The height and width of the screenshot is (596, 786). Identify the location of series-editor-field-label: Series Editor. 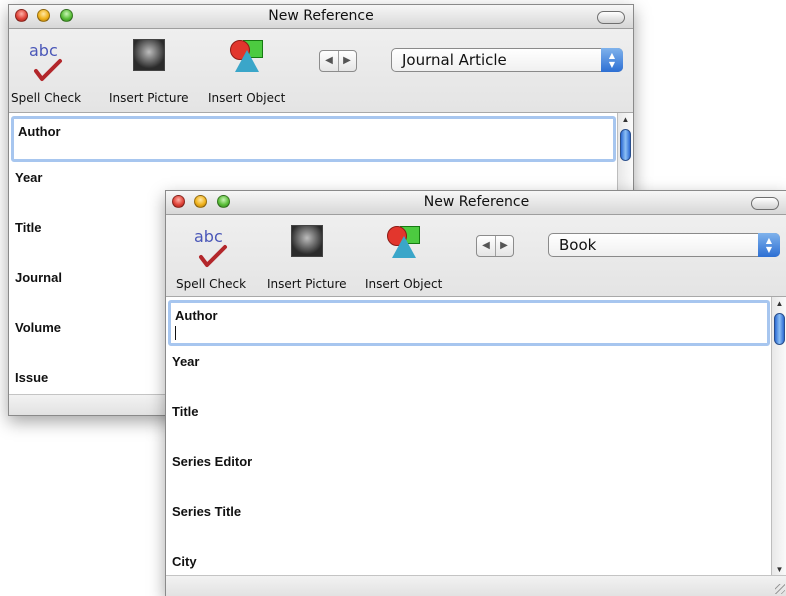
(212, 461).